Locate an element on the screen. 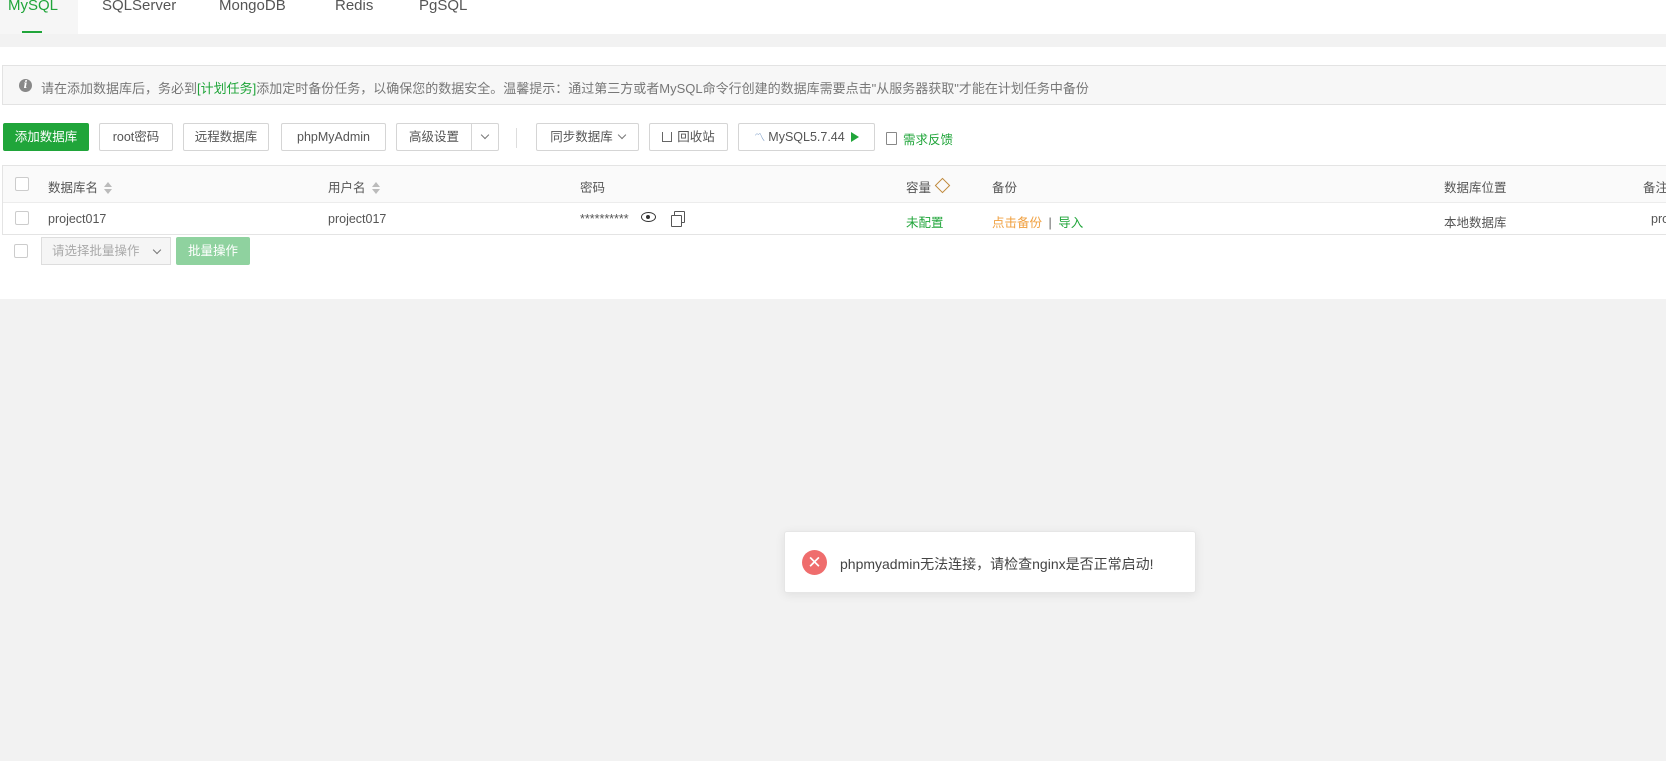 This screenshot has height=761, width=1666. batch-select-all-checkbox is located at coordinates (21, 251).